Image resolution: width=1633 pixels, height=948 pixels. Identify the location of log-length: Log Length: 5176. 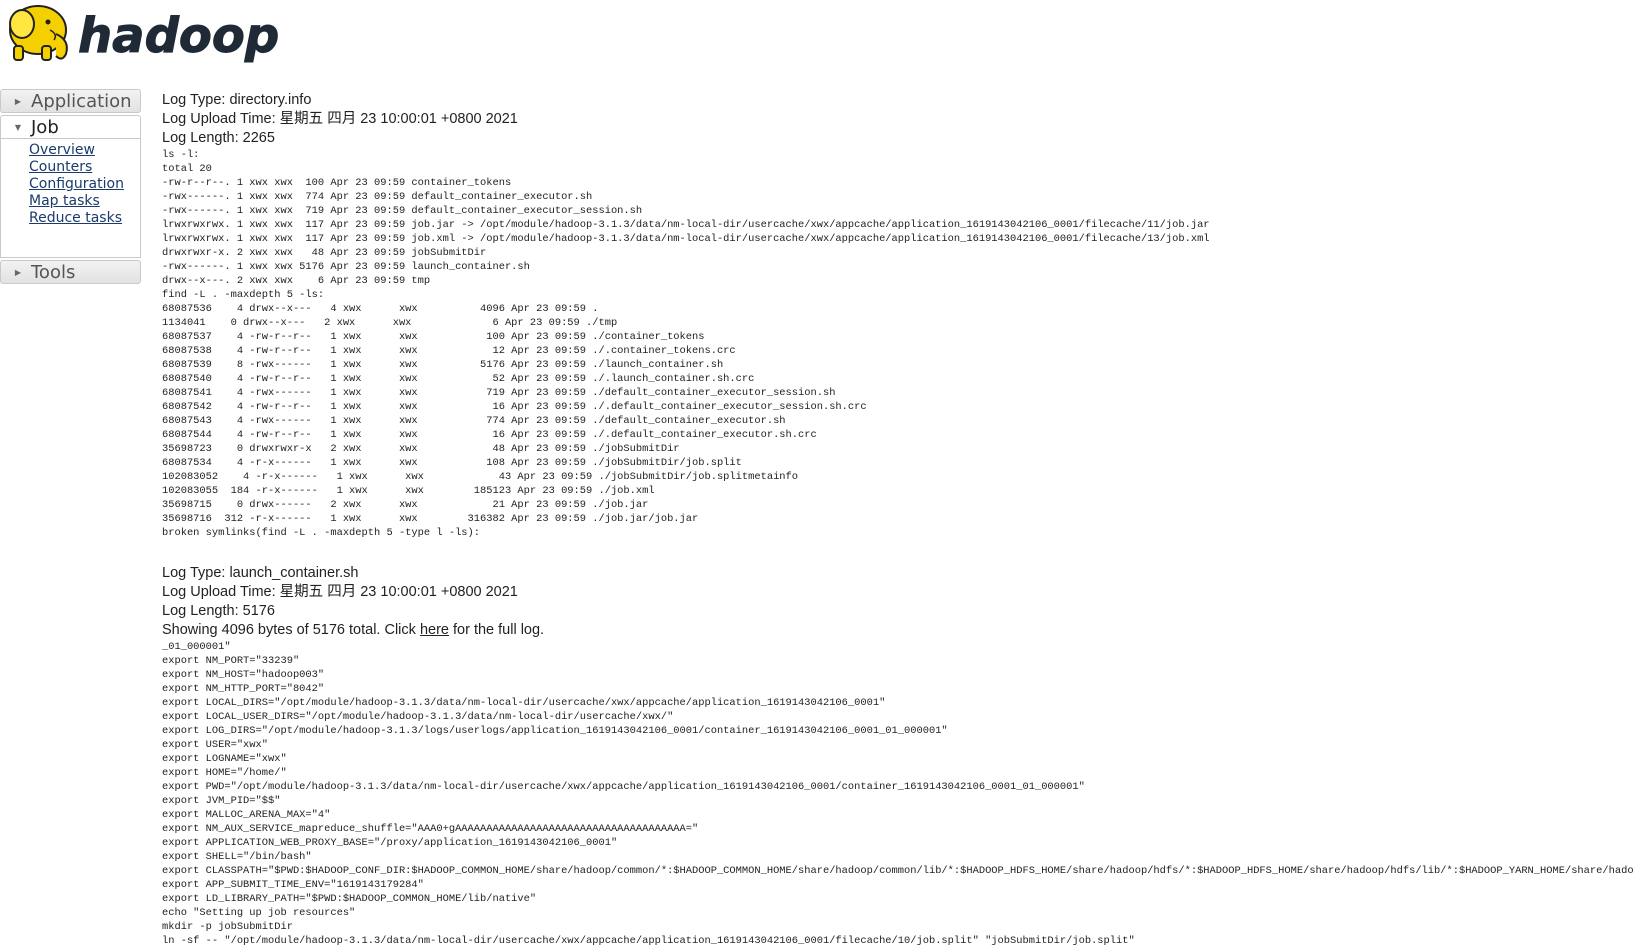
(218, 611).